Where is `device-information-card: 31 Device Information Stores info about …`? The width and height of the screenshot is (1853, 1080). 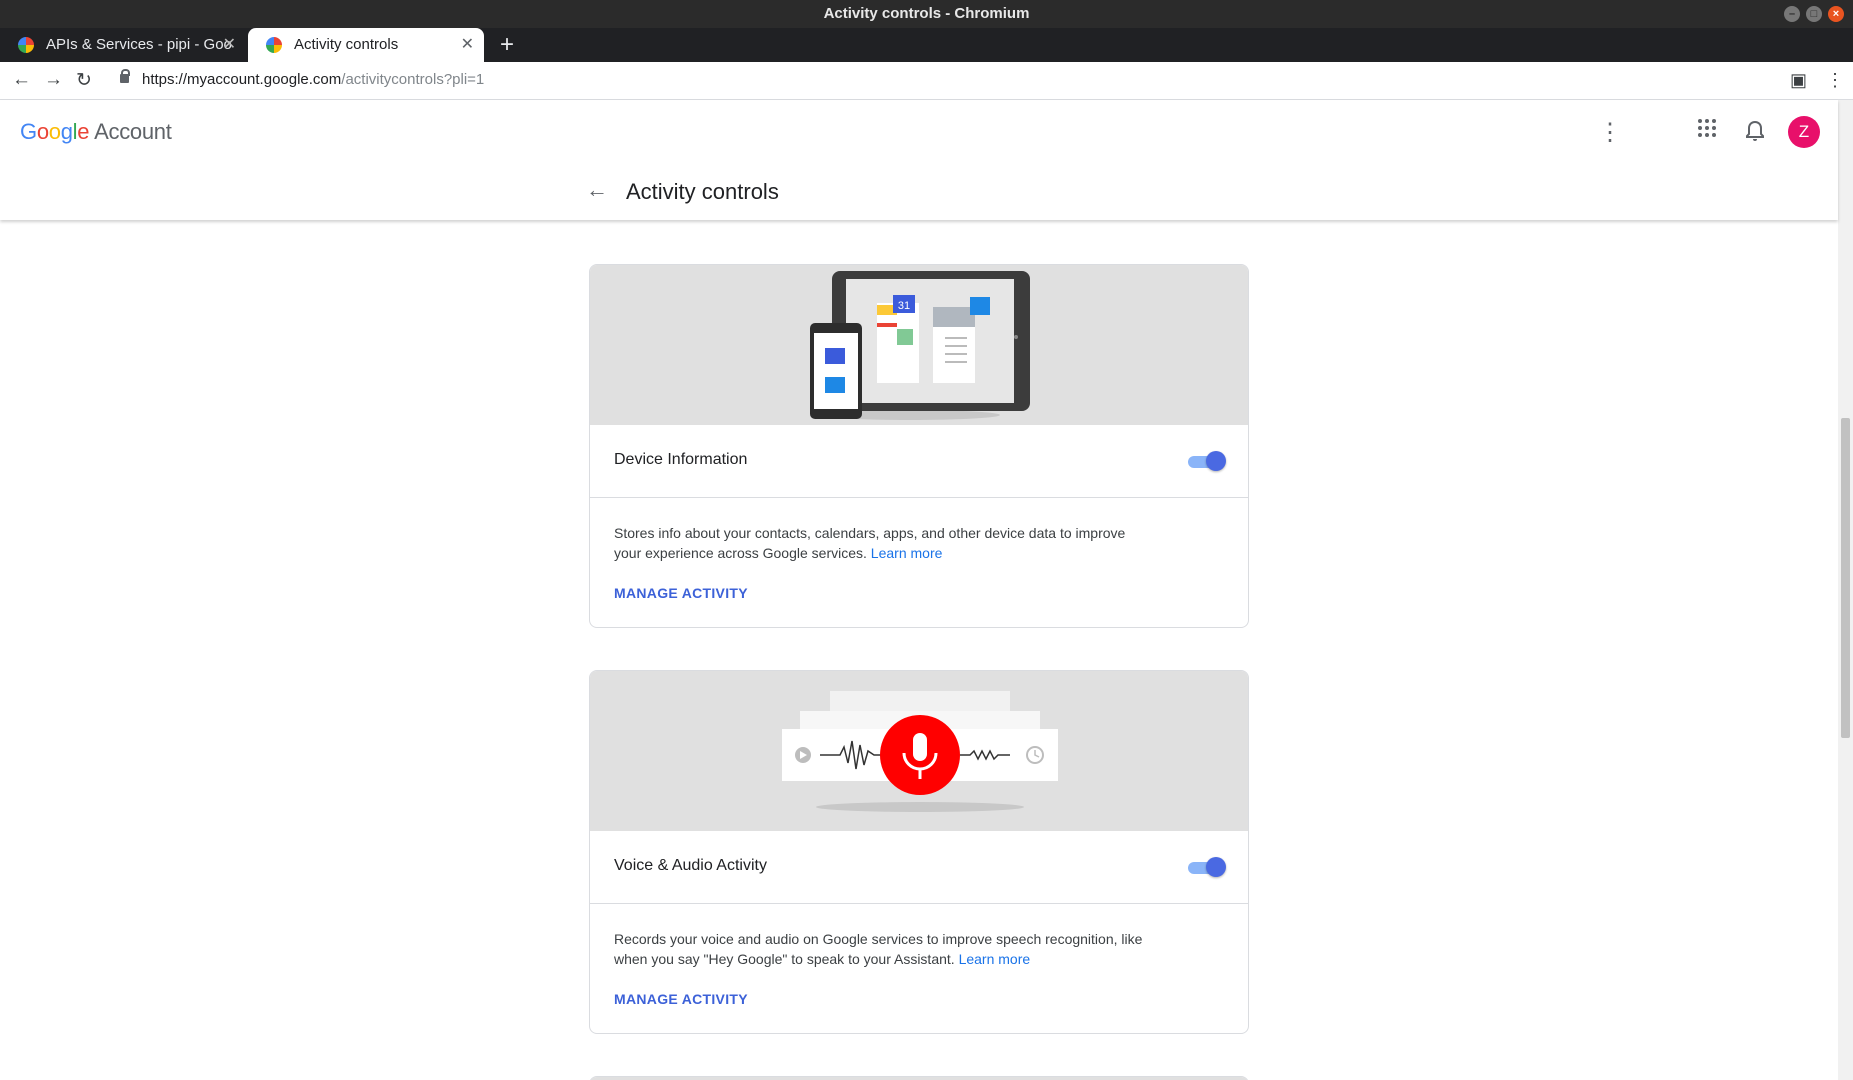 device-information-card: 31 Device Information Stores info about … is located at coordinates (919, 446).